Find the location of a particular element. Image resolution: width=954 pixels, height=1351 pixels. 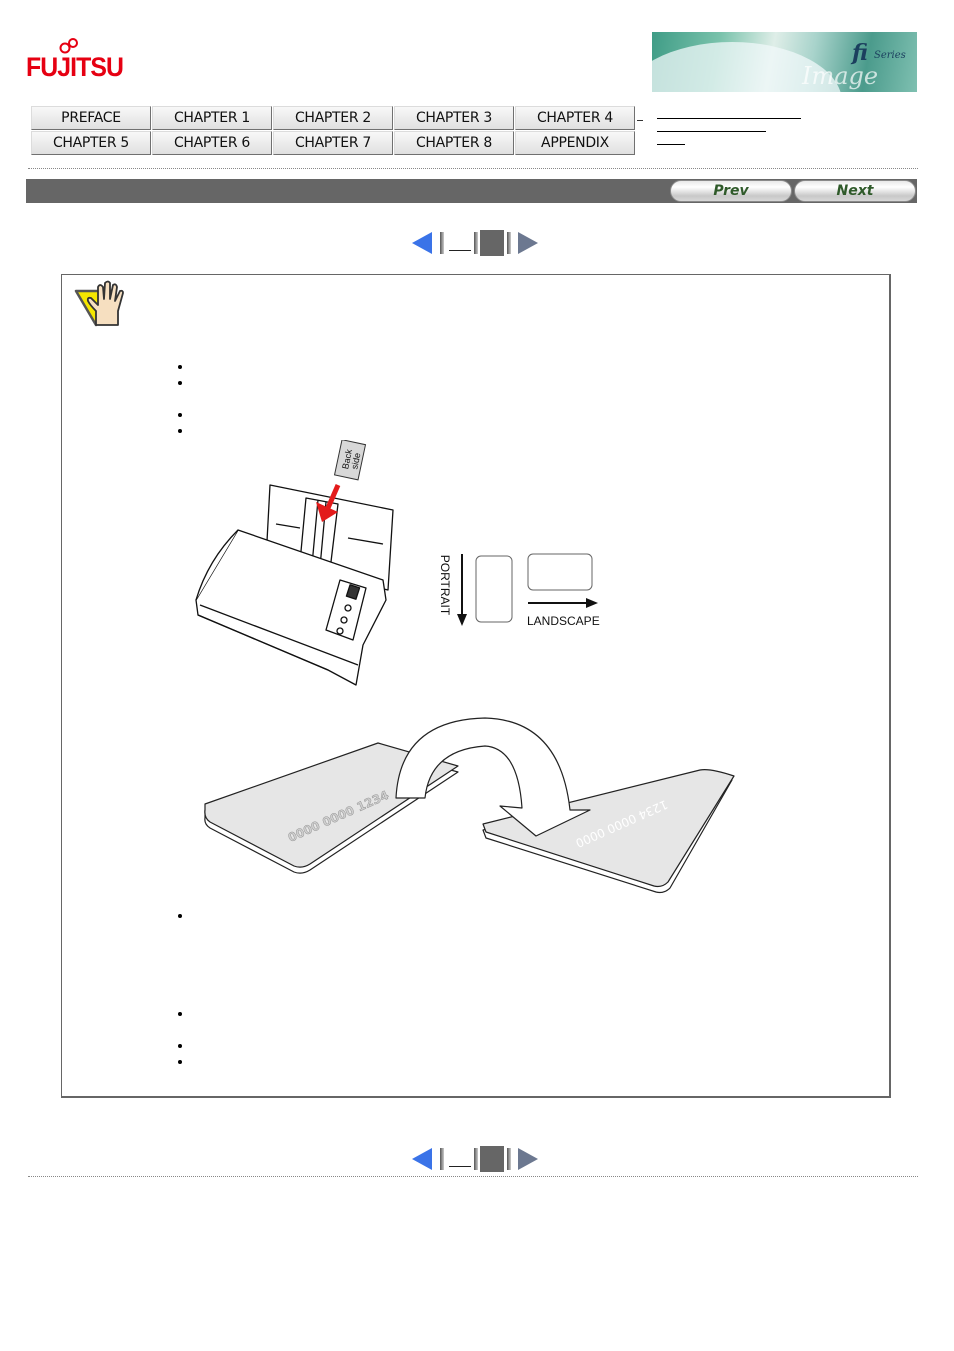

landscape-label: LANDSCAPE is located at coordinates (563, 621).